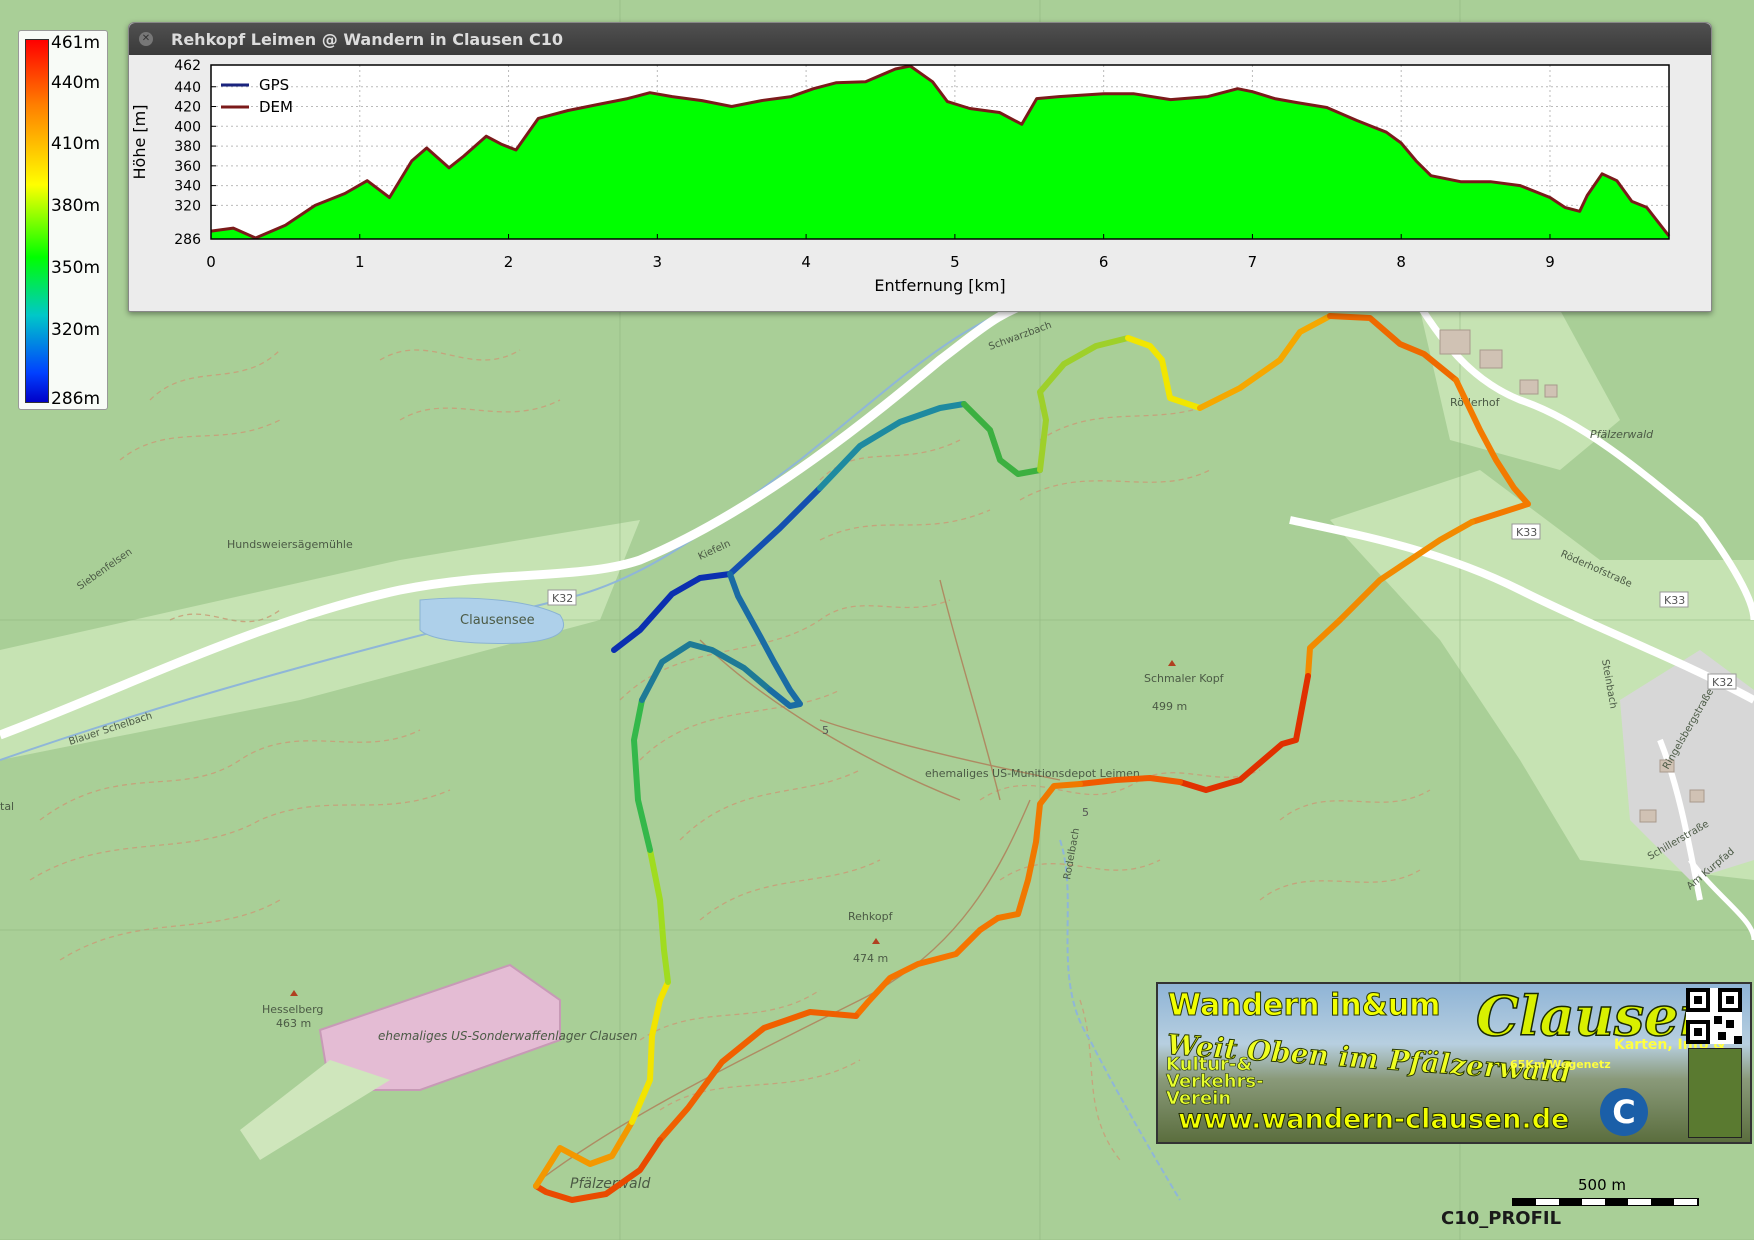 The image size is (1754, 1240). What do you see at coordinates (76, 83) in the screenshot?
I see `legend-tick: 440m` at bounding box center [76, 83].